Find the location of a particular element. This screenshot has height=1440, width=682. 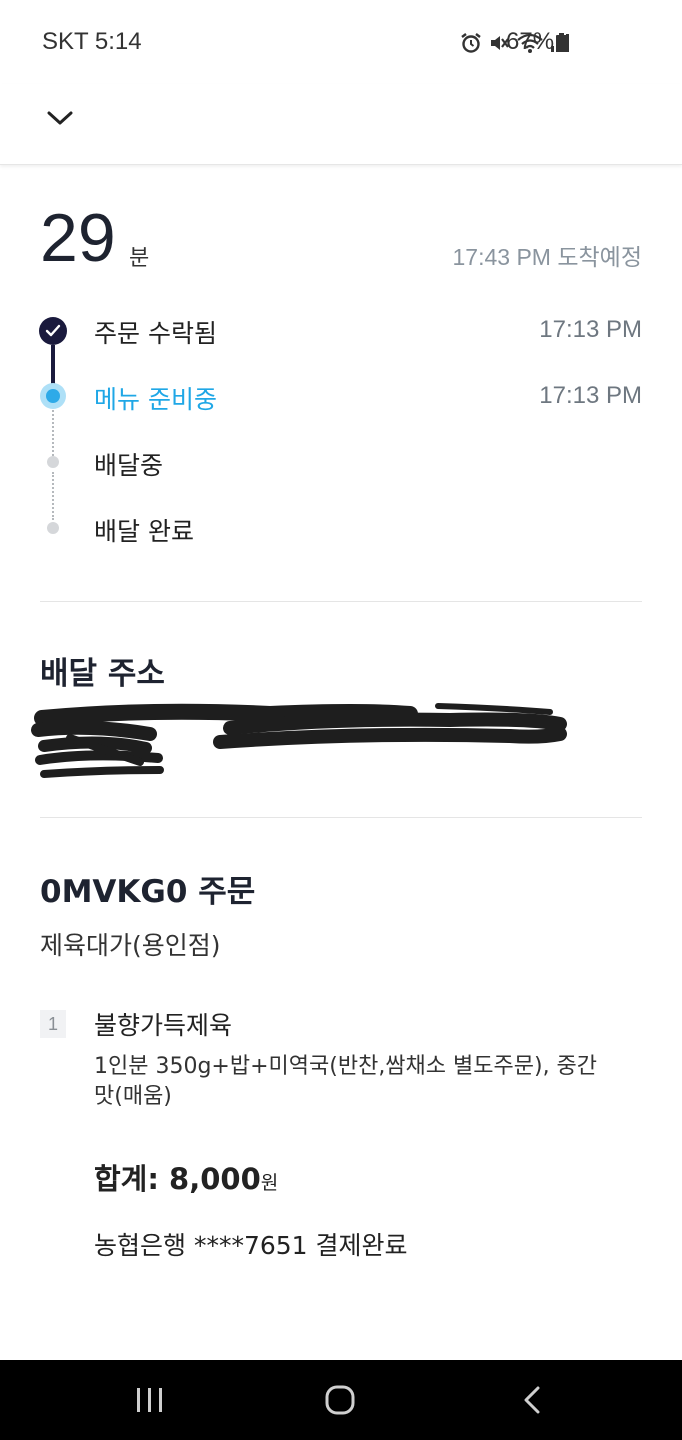

back-button is located at coordinates (532, 1400).